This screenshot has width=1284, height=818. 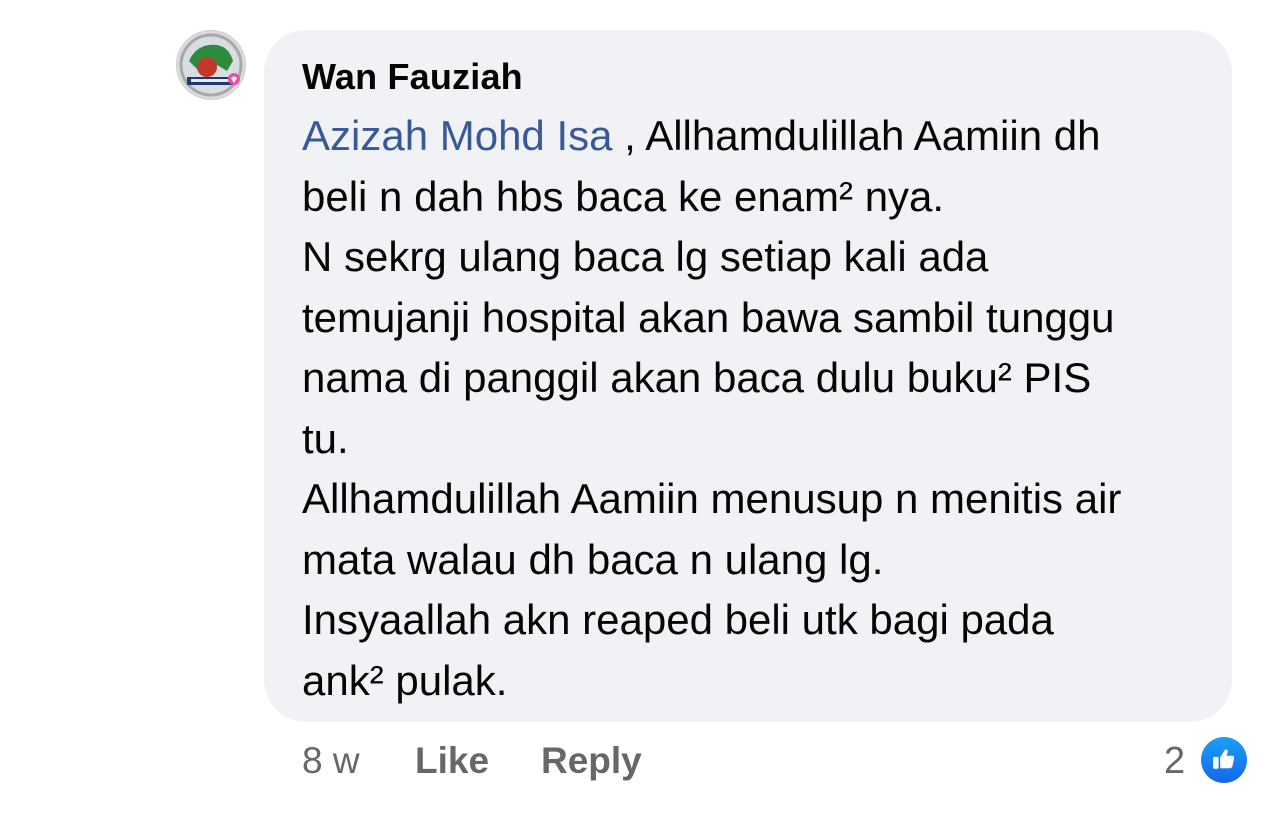 What do you see at coordinates (593, 559) in the screenshot?
I see `comment-line: mata walau dh baca n ulang lg.` at bounding box center [593, 559].